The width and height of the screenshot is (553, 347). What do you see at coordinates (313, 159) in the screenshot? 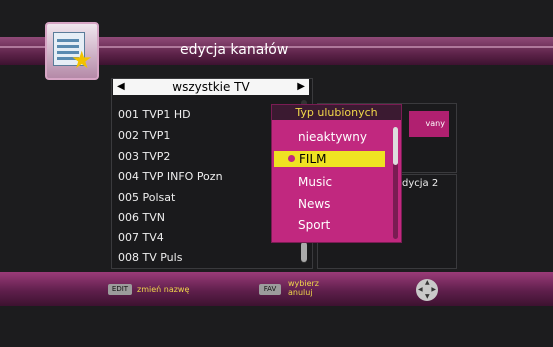
I see `popup-option-label: FILM` at bounding box center [313, 159].